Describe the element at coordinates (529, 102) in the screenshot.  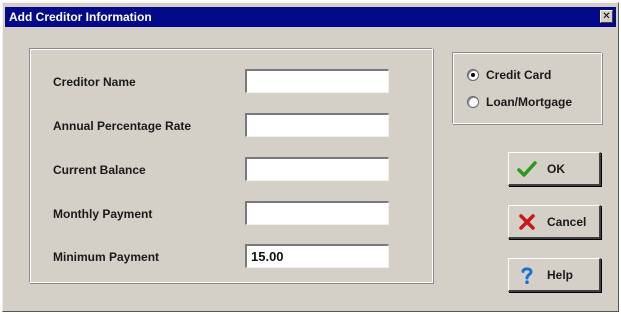
I see `radio-loan-mortgage-label: Loan/Mortgage` at that location.